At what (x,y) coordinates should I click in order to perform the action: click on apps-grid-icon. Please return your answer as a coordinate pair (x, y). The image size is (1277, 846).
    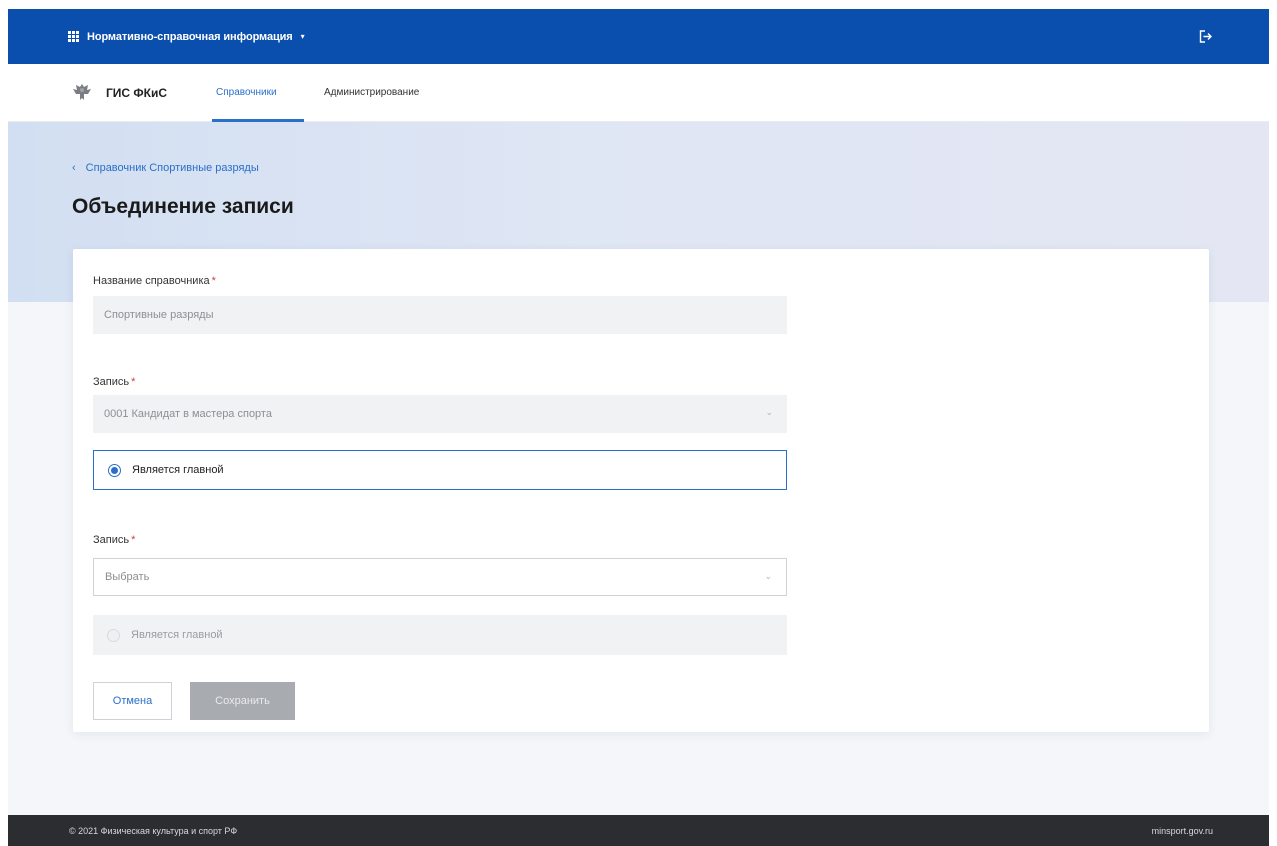
    Looking at the image, I should click on (73, 36).